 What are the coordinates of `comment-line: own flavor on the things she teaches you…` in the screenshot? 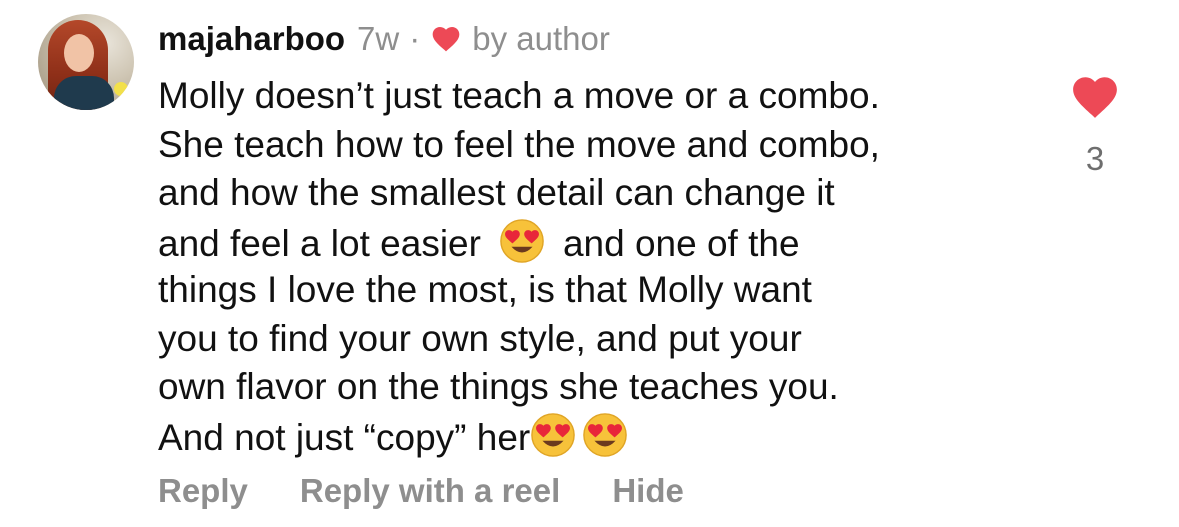 It's located at (498, 386).